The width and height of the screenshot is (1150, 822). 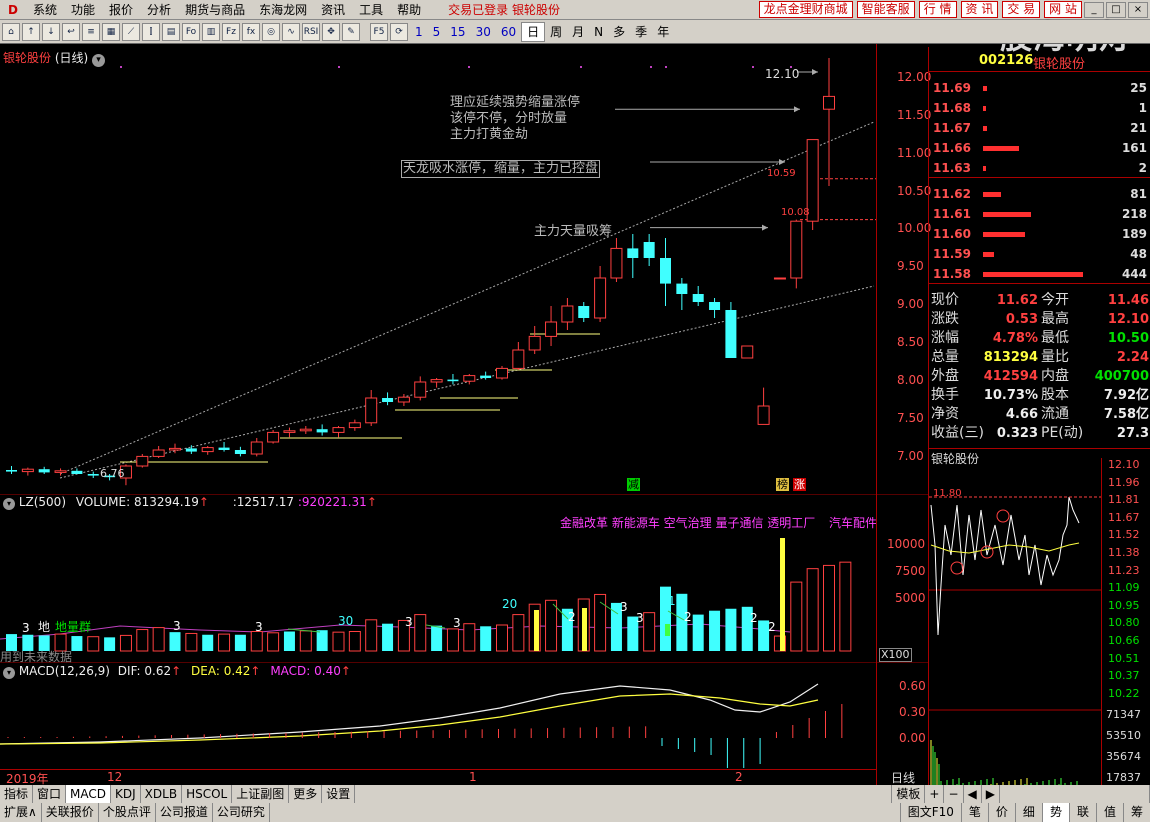 I want to click on tab-related: 关联报价, so click(x=70, y=812).